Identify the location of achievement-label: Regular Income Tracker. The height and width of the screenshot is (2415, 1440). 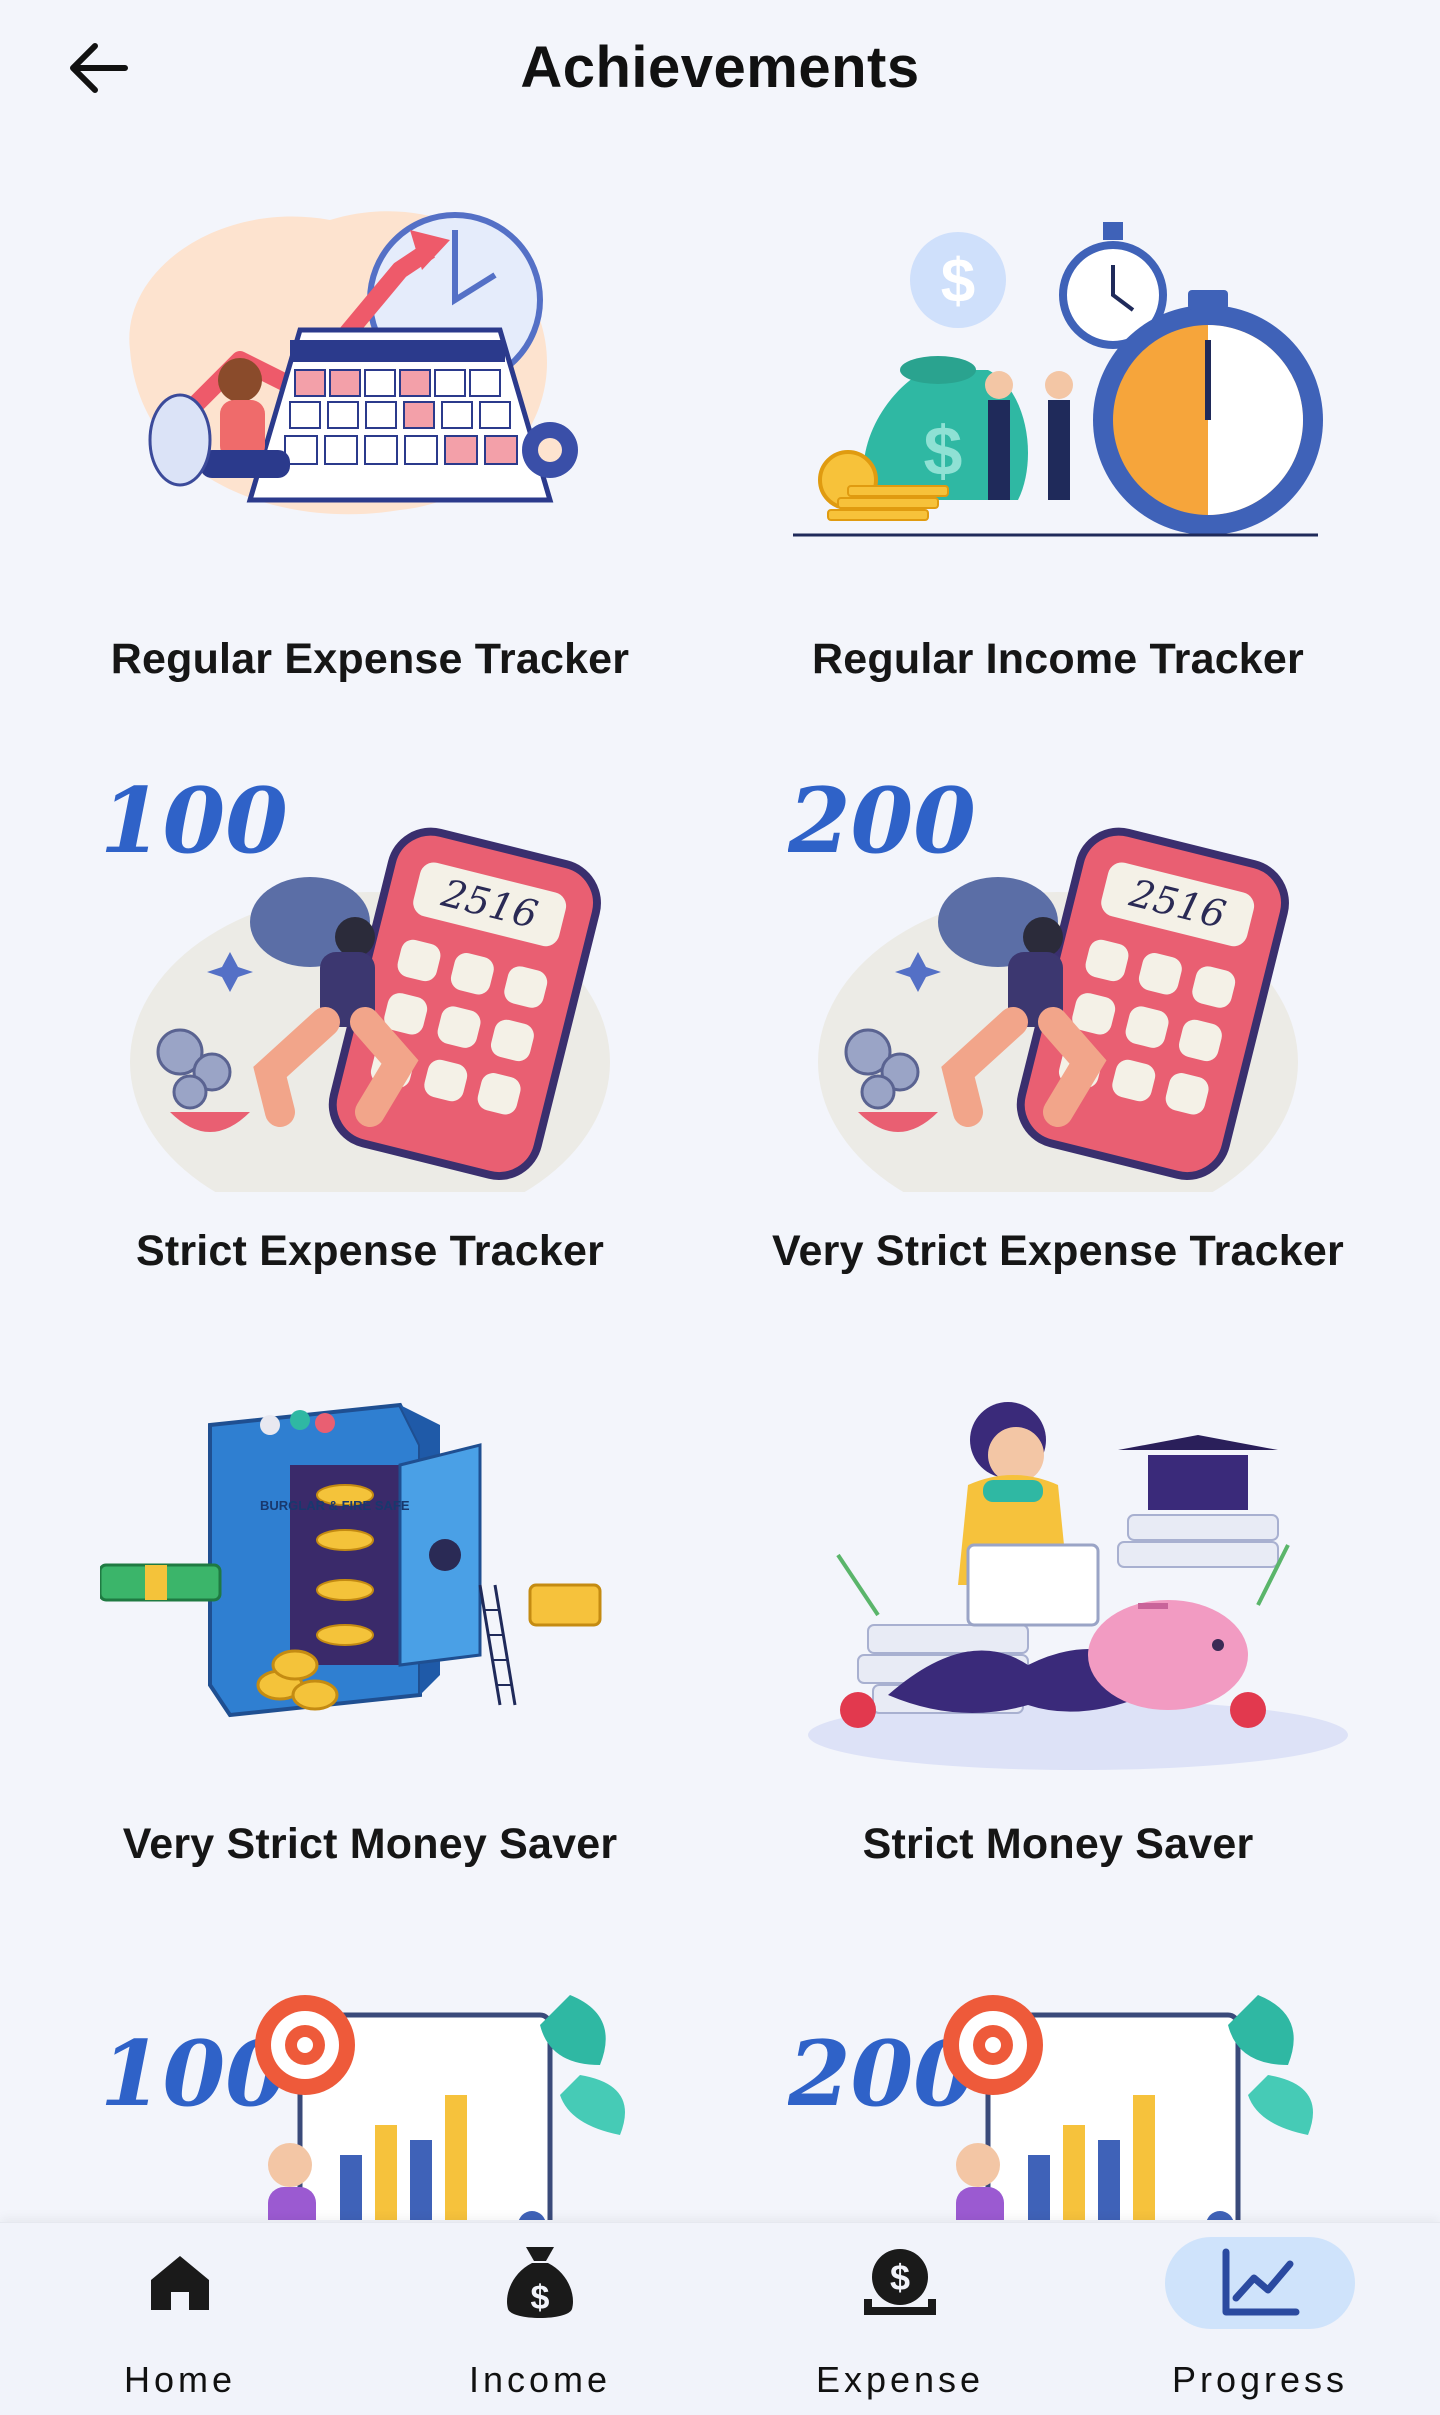
(1058, 659).